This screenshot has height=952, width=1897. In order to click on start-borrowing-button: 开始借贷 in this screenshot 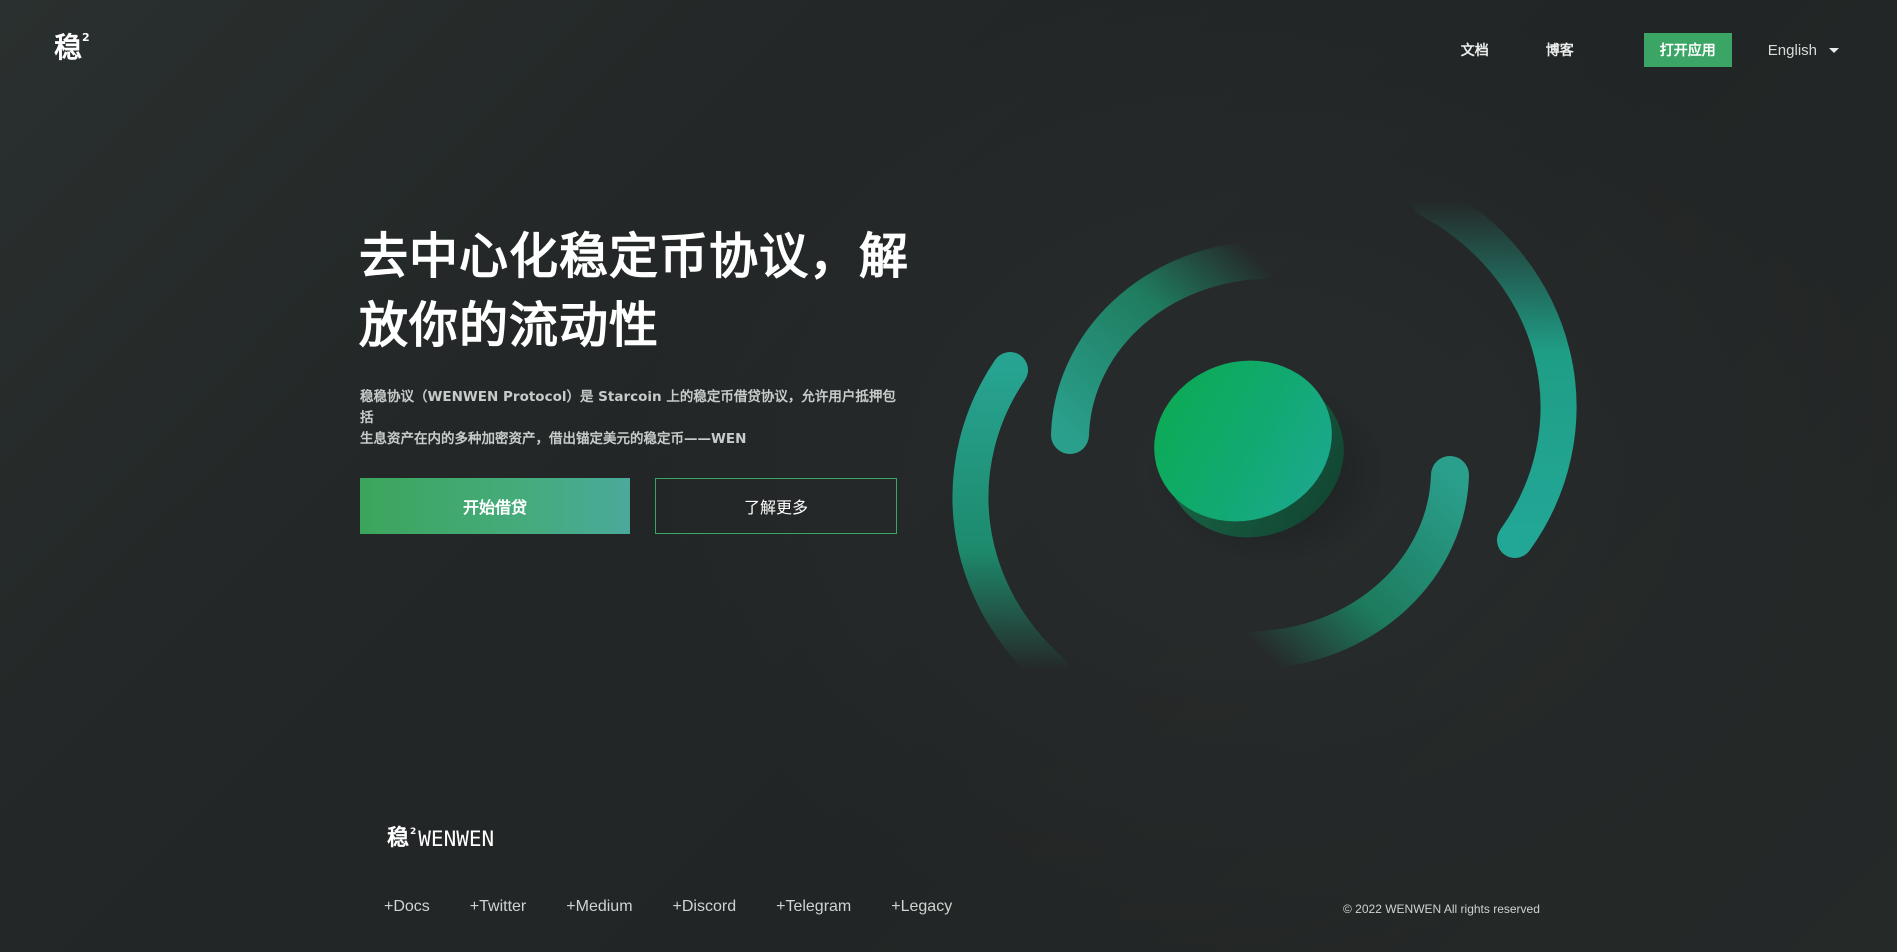, I will do `click(495, 506)`.